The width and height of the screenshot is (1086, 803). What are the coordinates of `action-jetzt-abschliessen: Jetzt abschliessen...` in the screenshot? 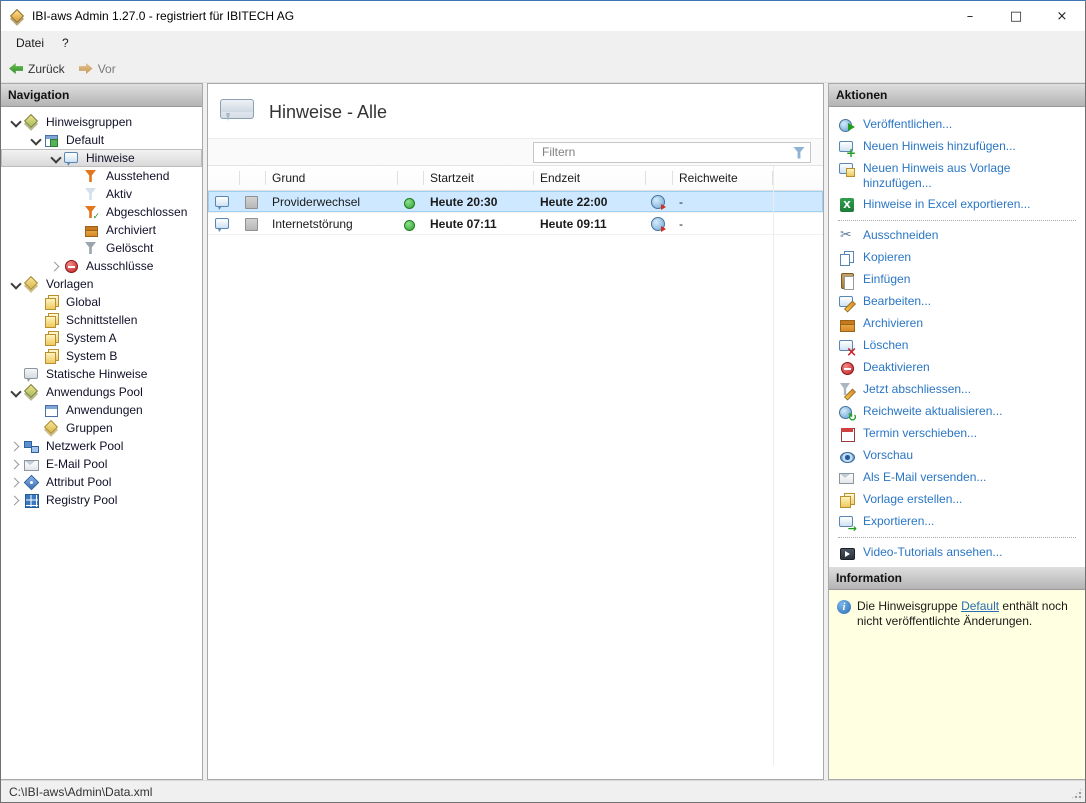 It's located at (957, 390).